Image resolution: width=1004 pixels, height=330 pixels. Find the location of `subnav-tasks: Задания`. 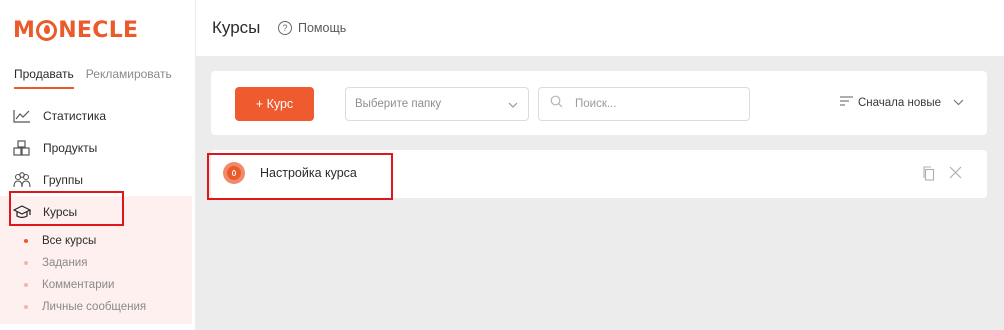

subnav-tasks: Задания is located at coordinates (96, 263).